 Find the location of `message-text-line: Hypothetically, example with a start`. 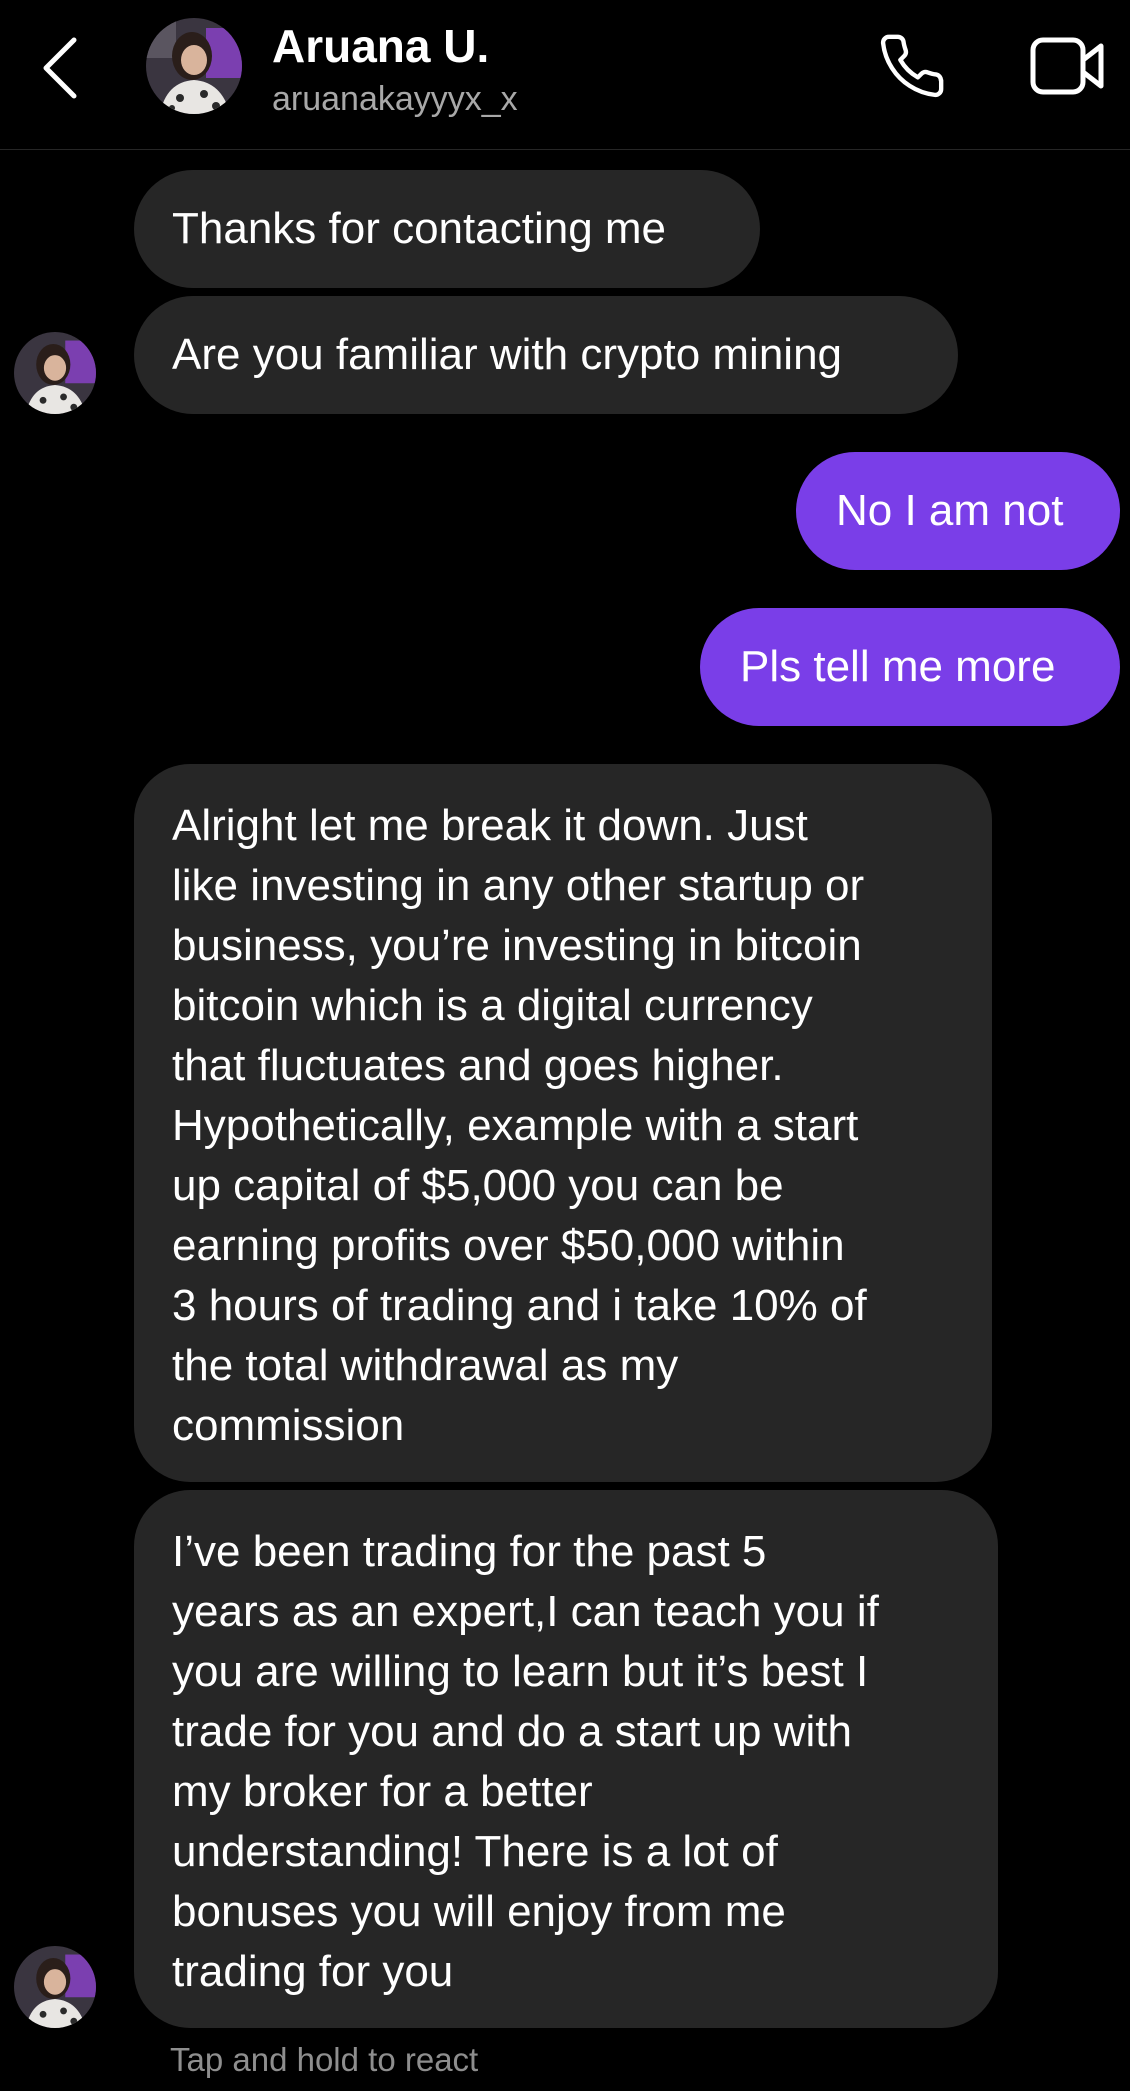

message-text-line: Hypothetically, example with a start is located at coordinates (515, 1125).